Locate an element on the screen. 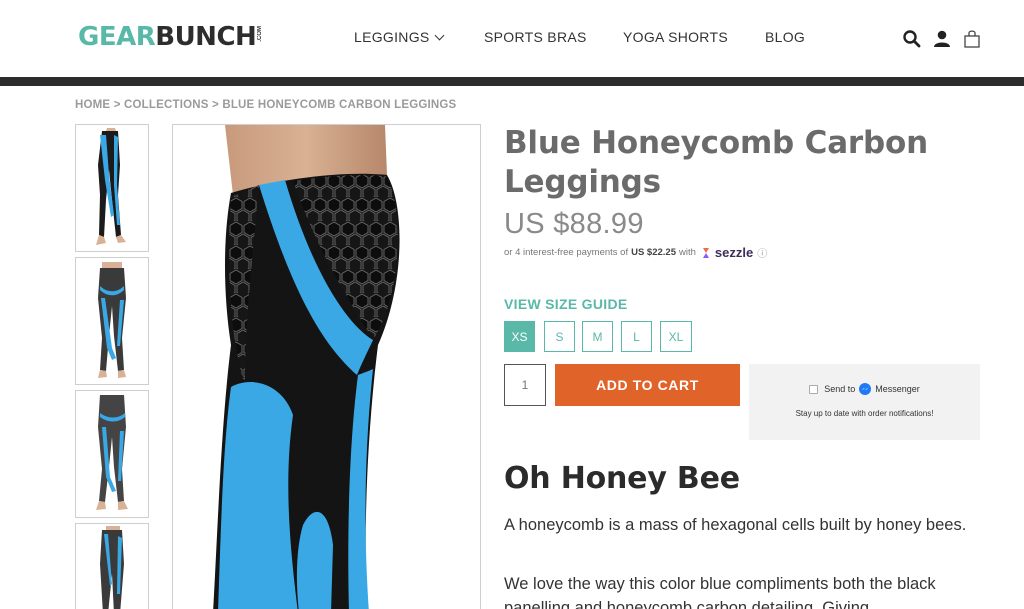  size-option-s: S is located at coordinates (559, 336).